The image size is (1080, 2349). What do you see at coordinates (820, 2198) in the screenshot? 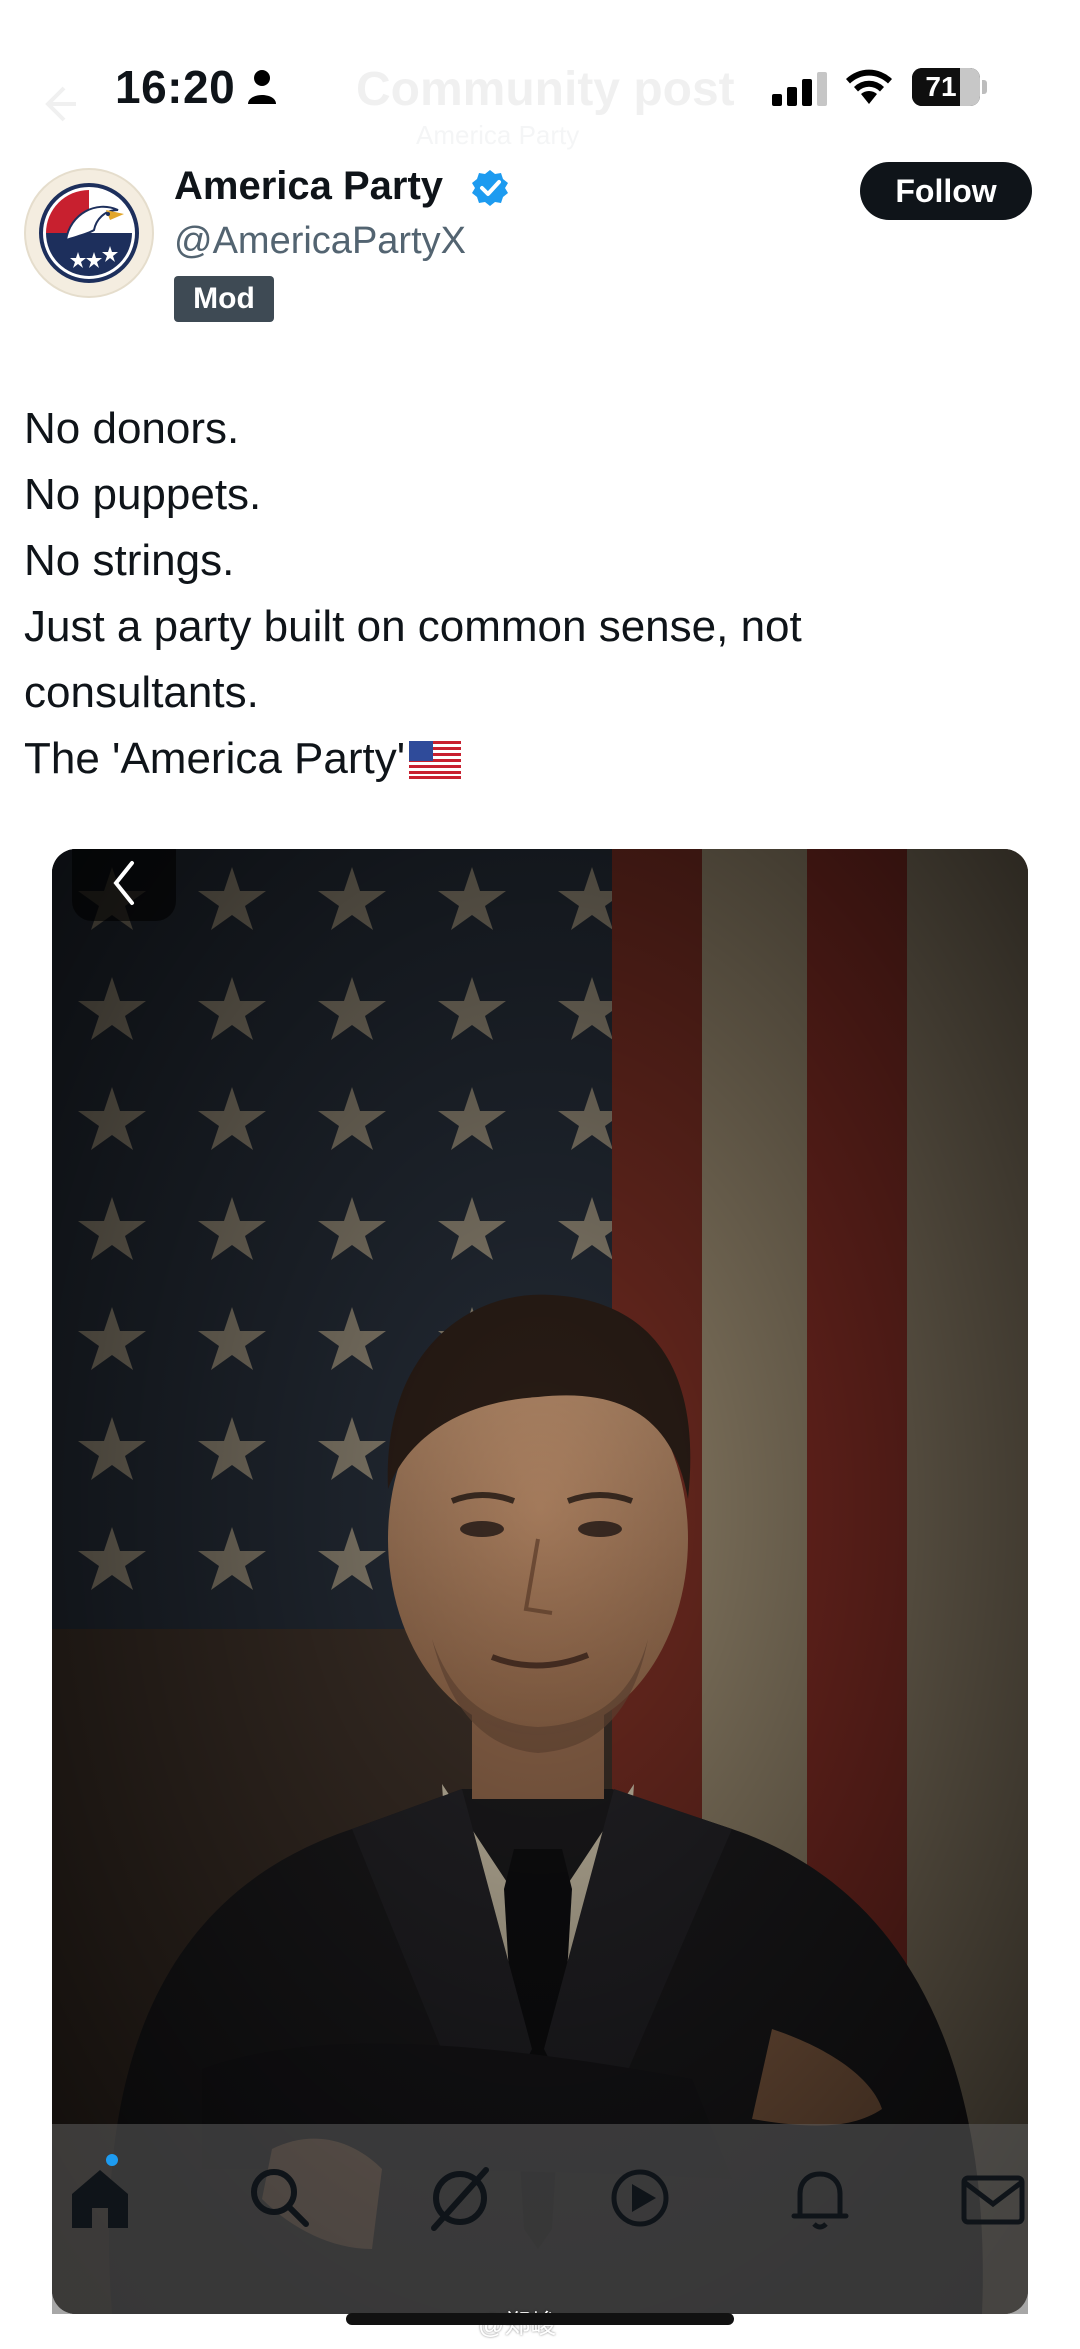
I see `bell-icon` at bounding box center [820, 2198].